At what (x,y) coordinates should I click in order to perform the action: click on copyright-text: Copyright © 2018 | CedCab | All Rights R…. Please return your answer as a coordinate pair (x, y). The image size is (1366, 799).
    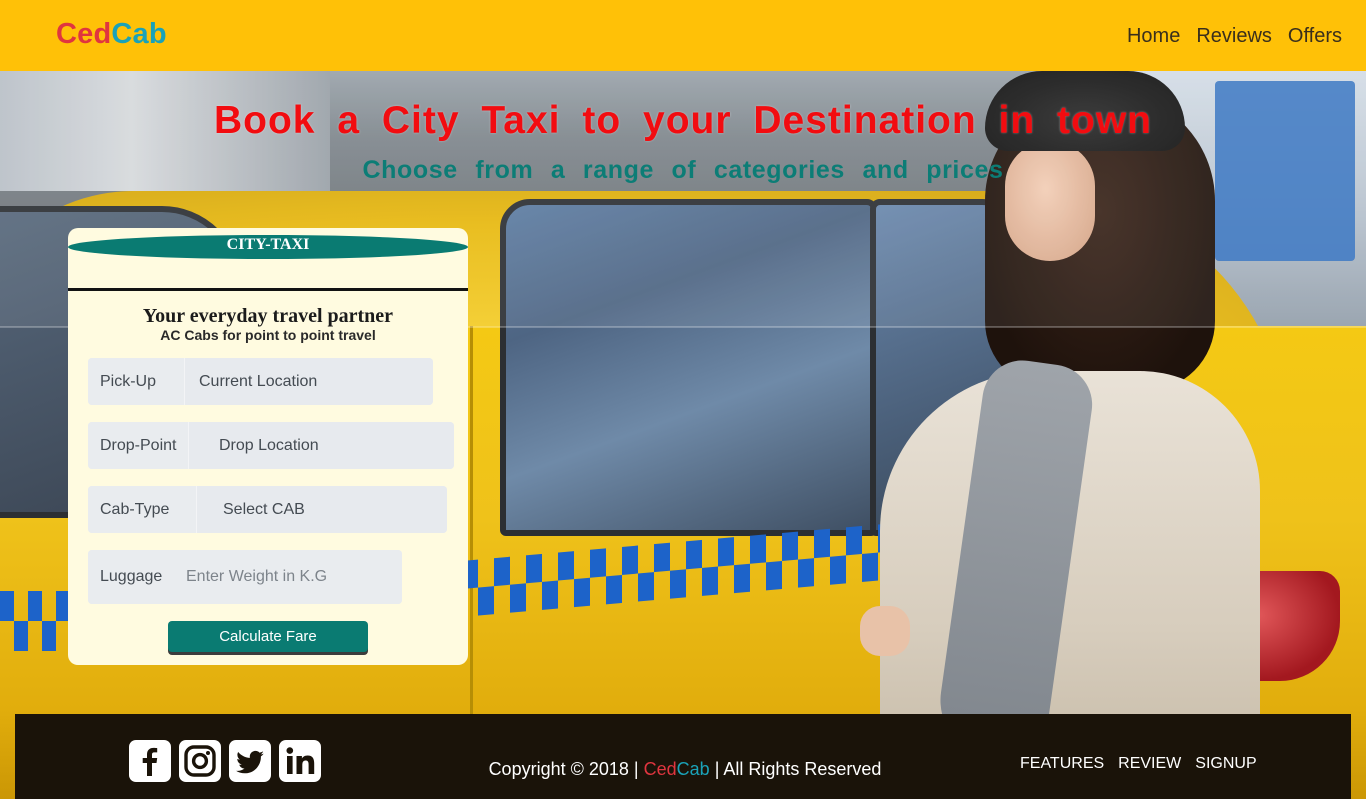
    Looking at the image, I should click on (685, 769).